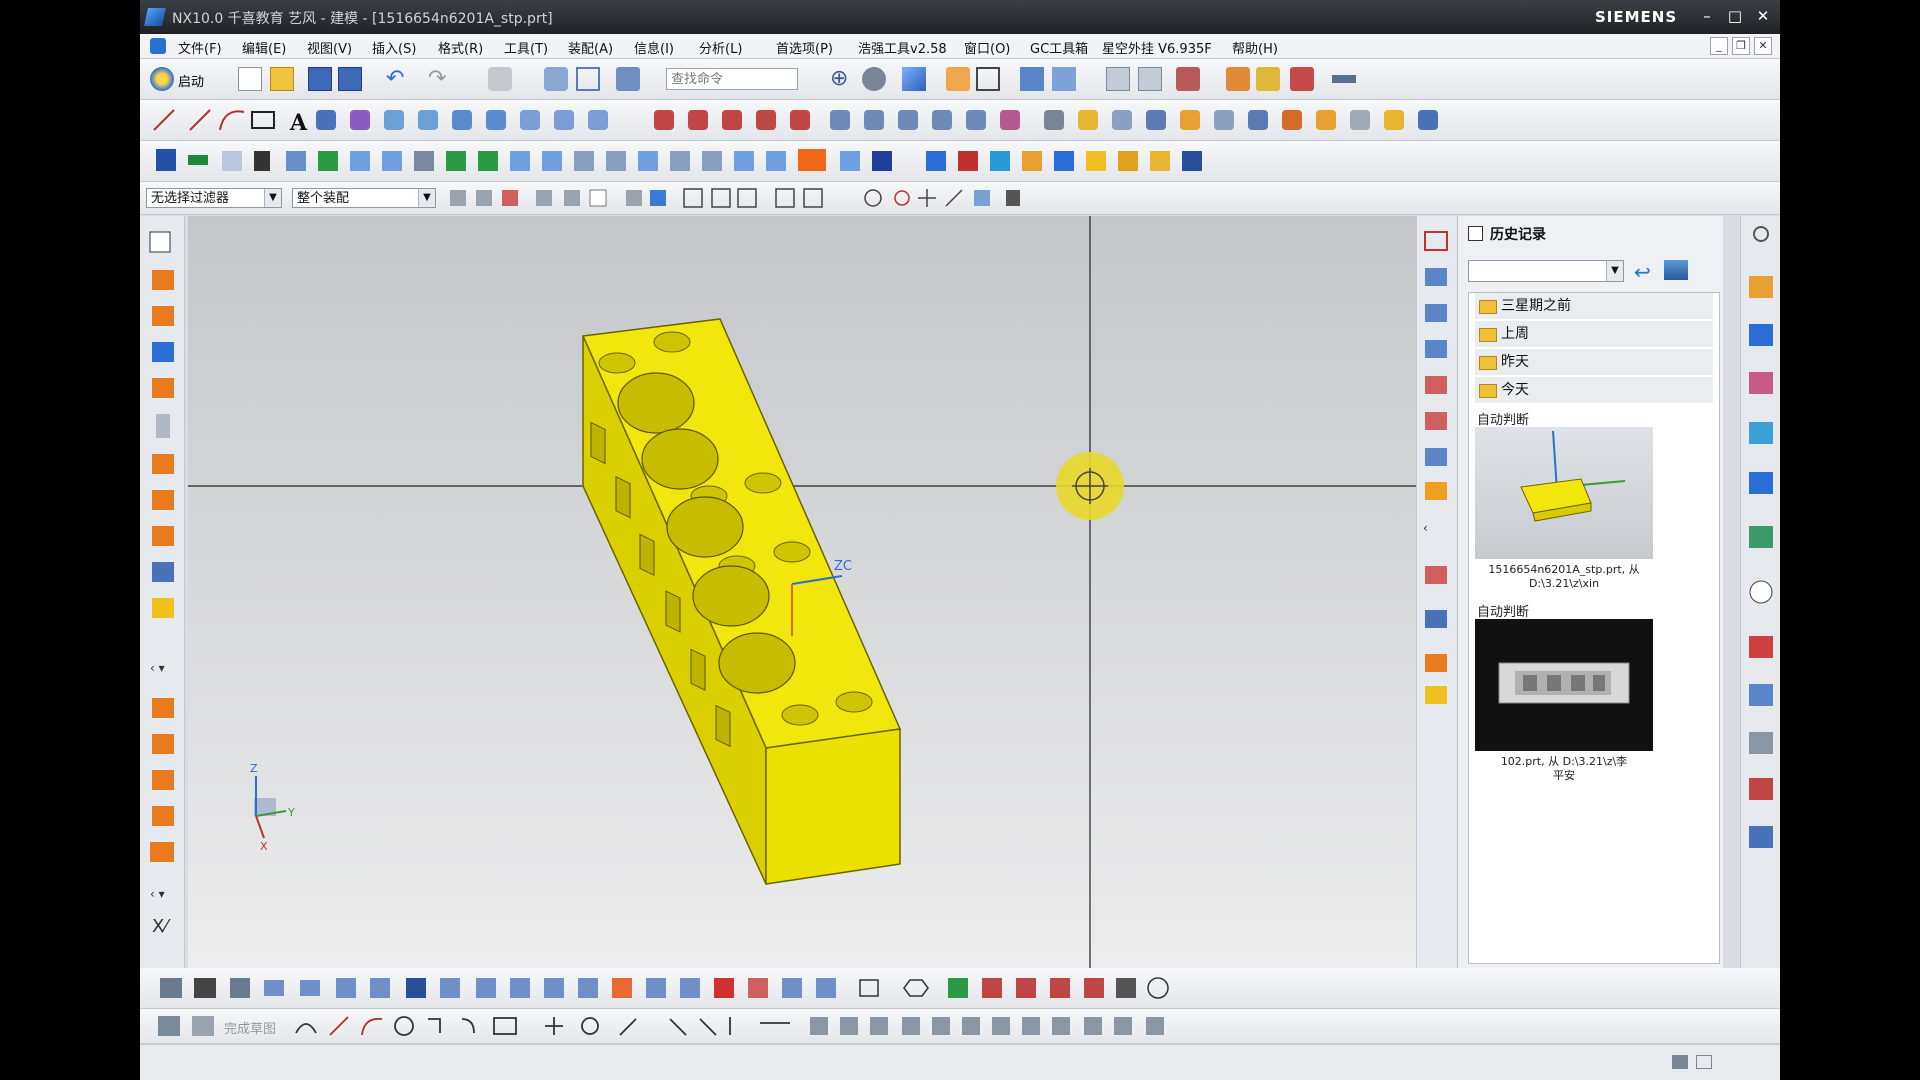 Image resolution: width=1920 pixels, height=1080 pixels. I want to click on menu-haoqiang-tools: 浩强工具v2.58, so click(902, 47).